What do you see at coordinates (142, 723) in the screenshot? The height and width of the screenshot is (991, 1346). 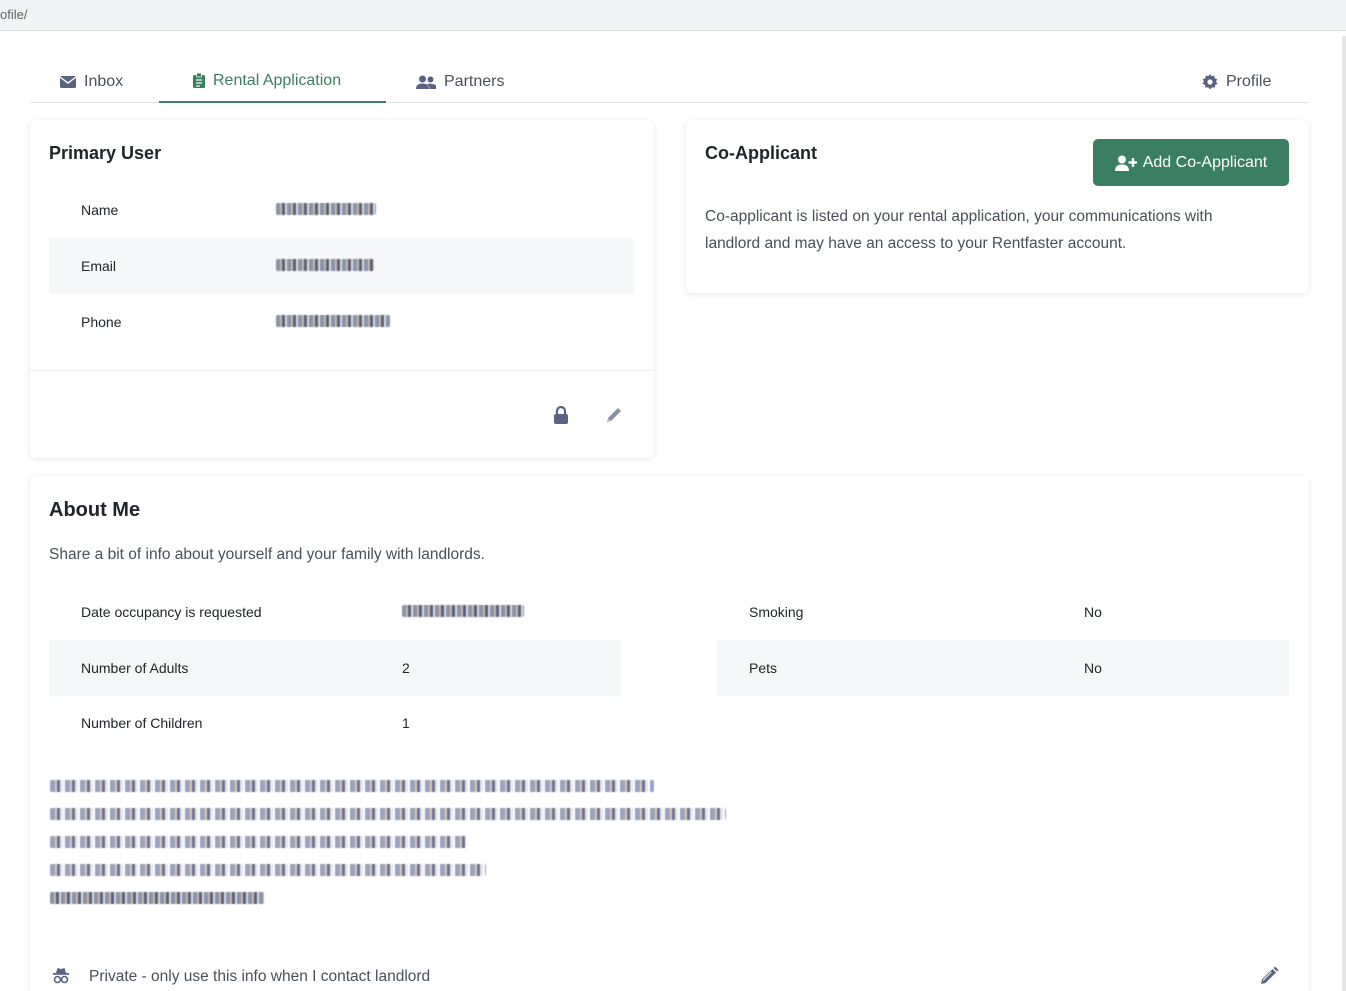 I see `field-label: Number of Children` at bounding box center [142, 723].